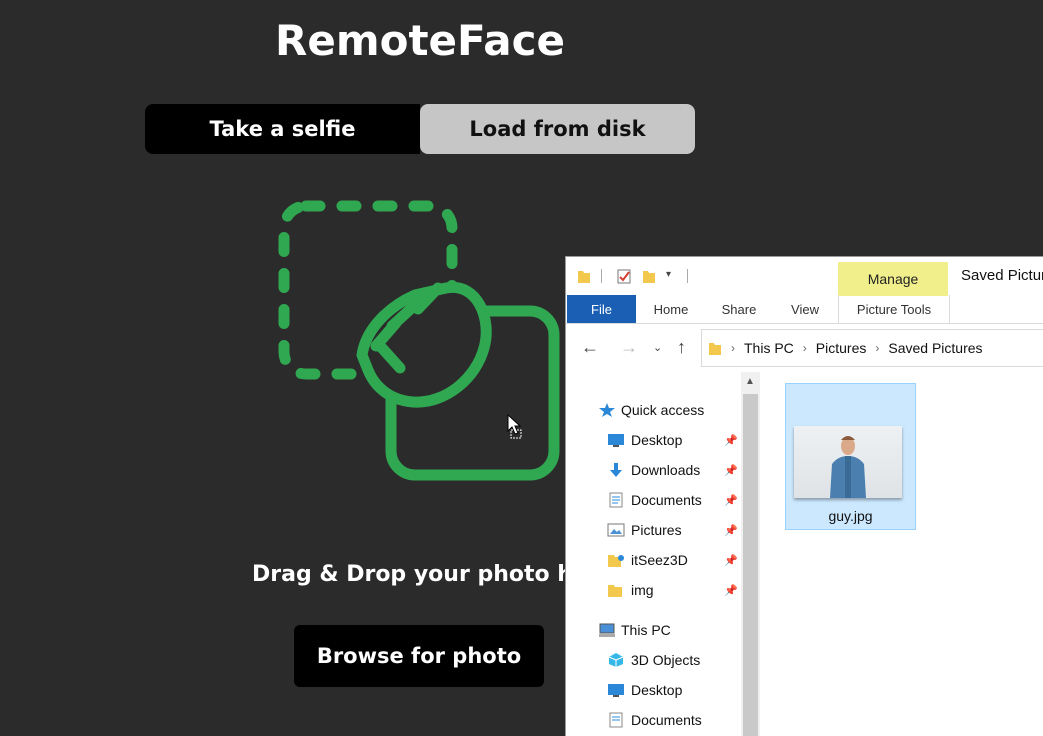 Image resolution: width=1043 pixels, height=736 pixels. I want to click on back-arrow-icon: ←, so click(590, 347).